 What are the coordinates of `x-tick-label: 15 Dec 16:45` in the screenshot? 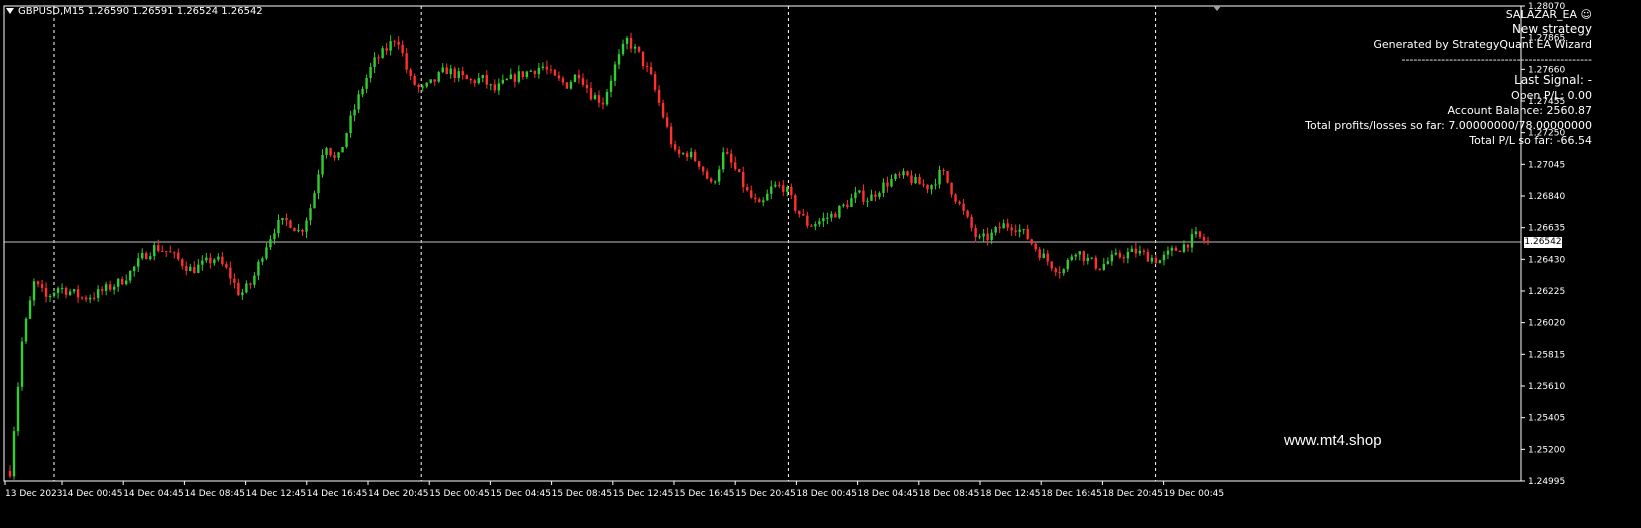 It's located at (704, 494).